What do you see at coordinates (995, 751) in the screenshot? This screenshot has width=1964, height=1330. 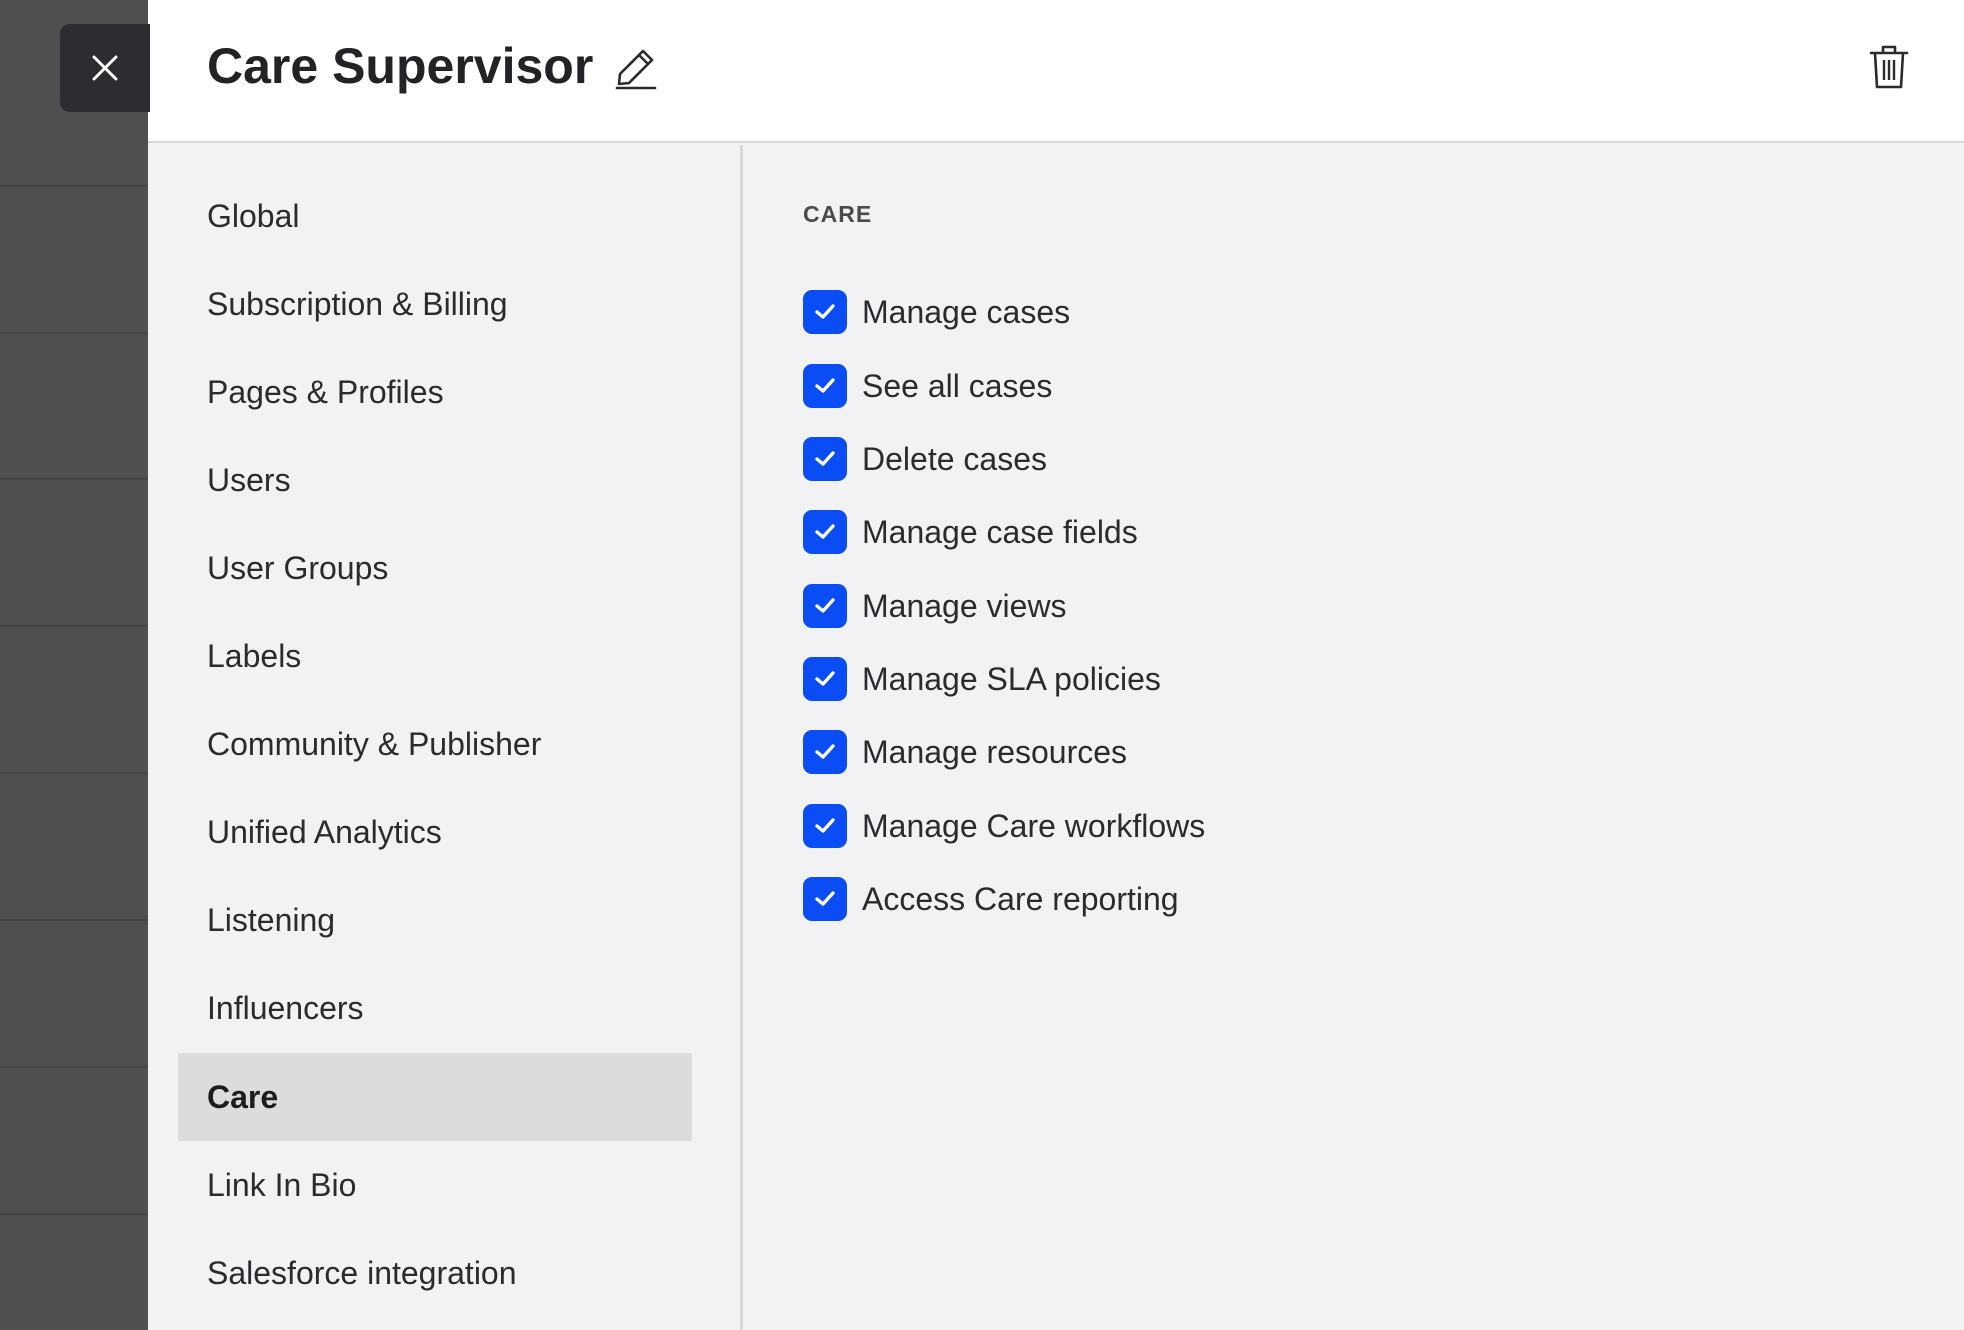 I see `permission-label: Manage resources` at bounding box center [995, 751].